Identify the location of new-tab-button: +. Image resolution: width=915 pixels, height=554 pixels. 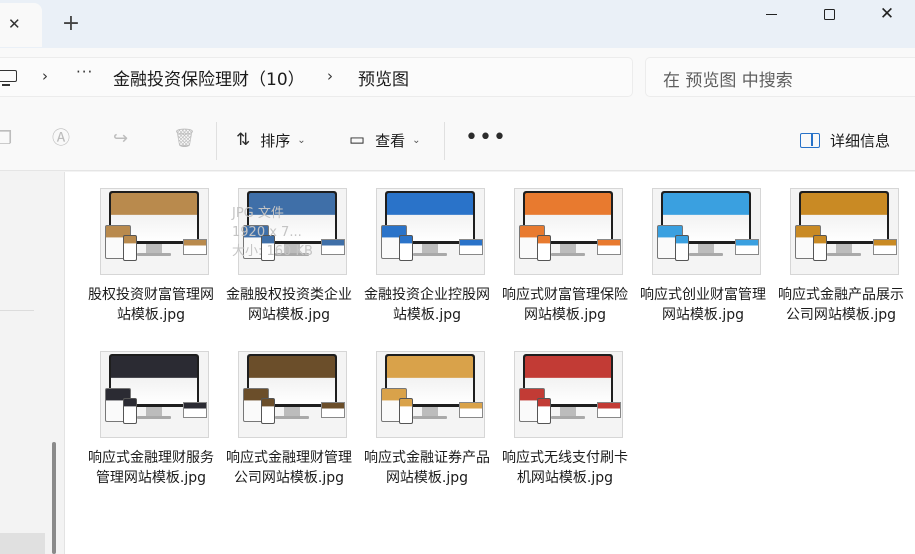
(71, 24).